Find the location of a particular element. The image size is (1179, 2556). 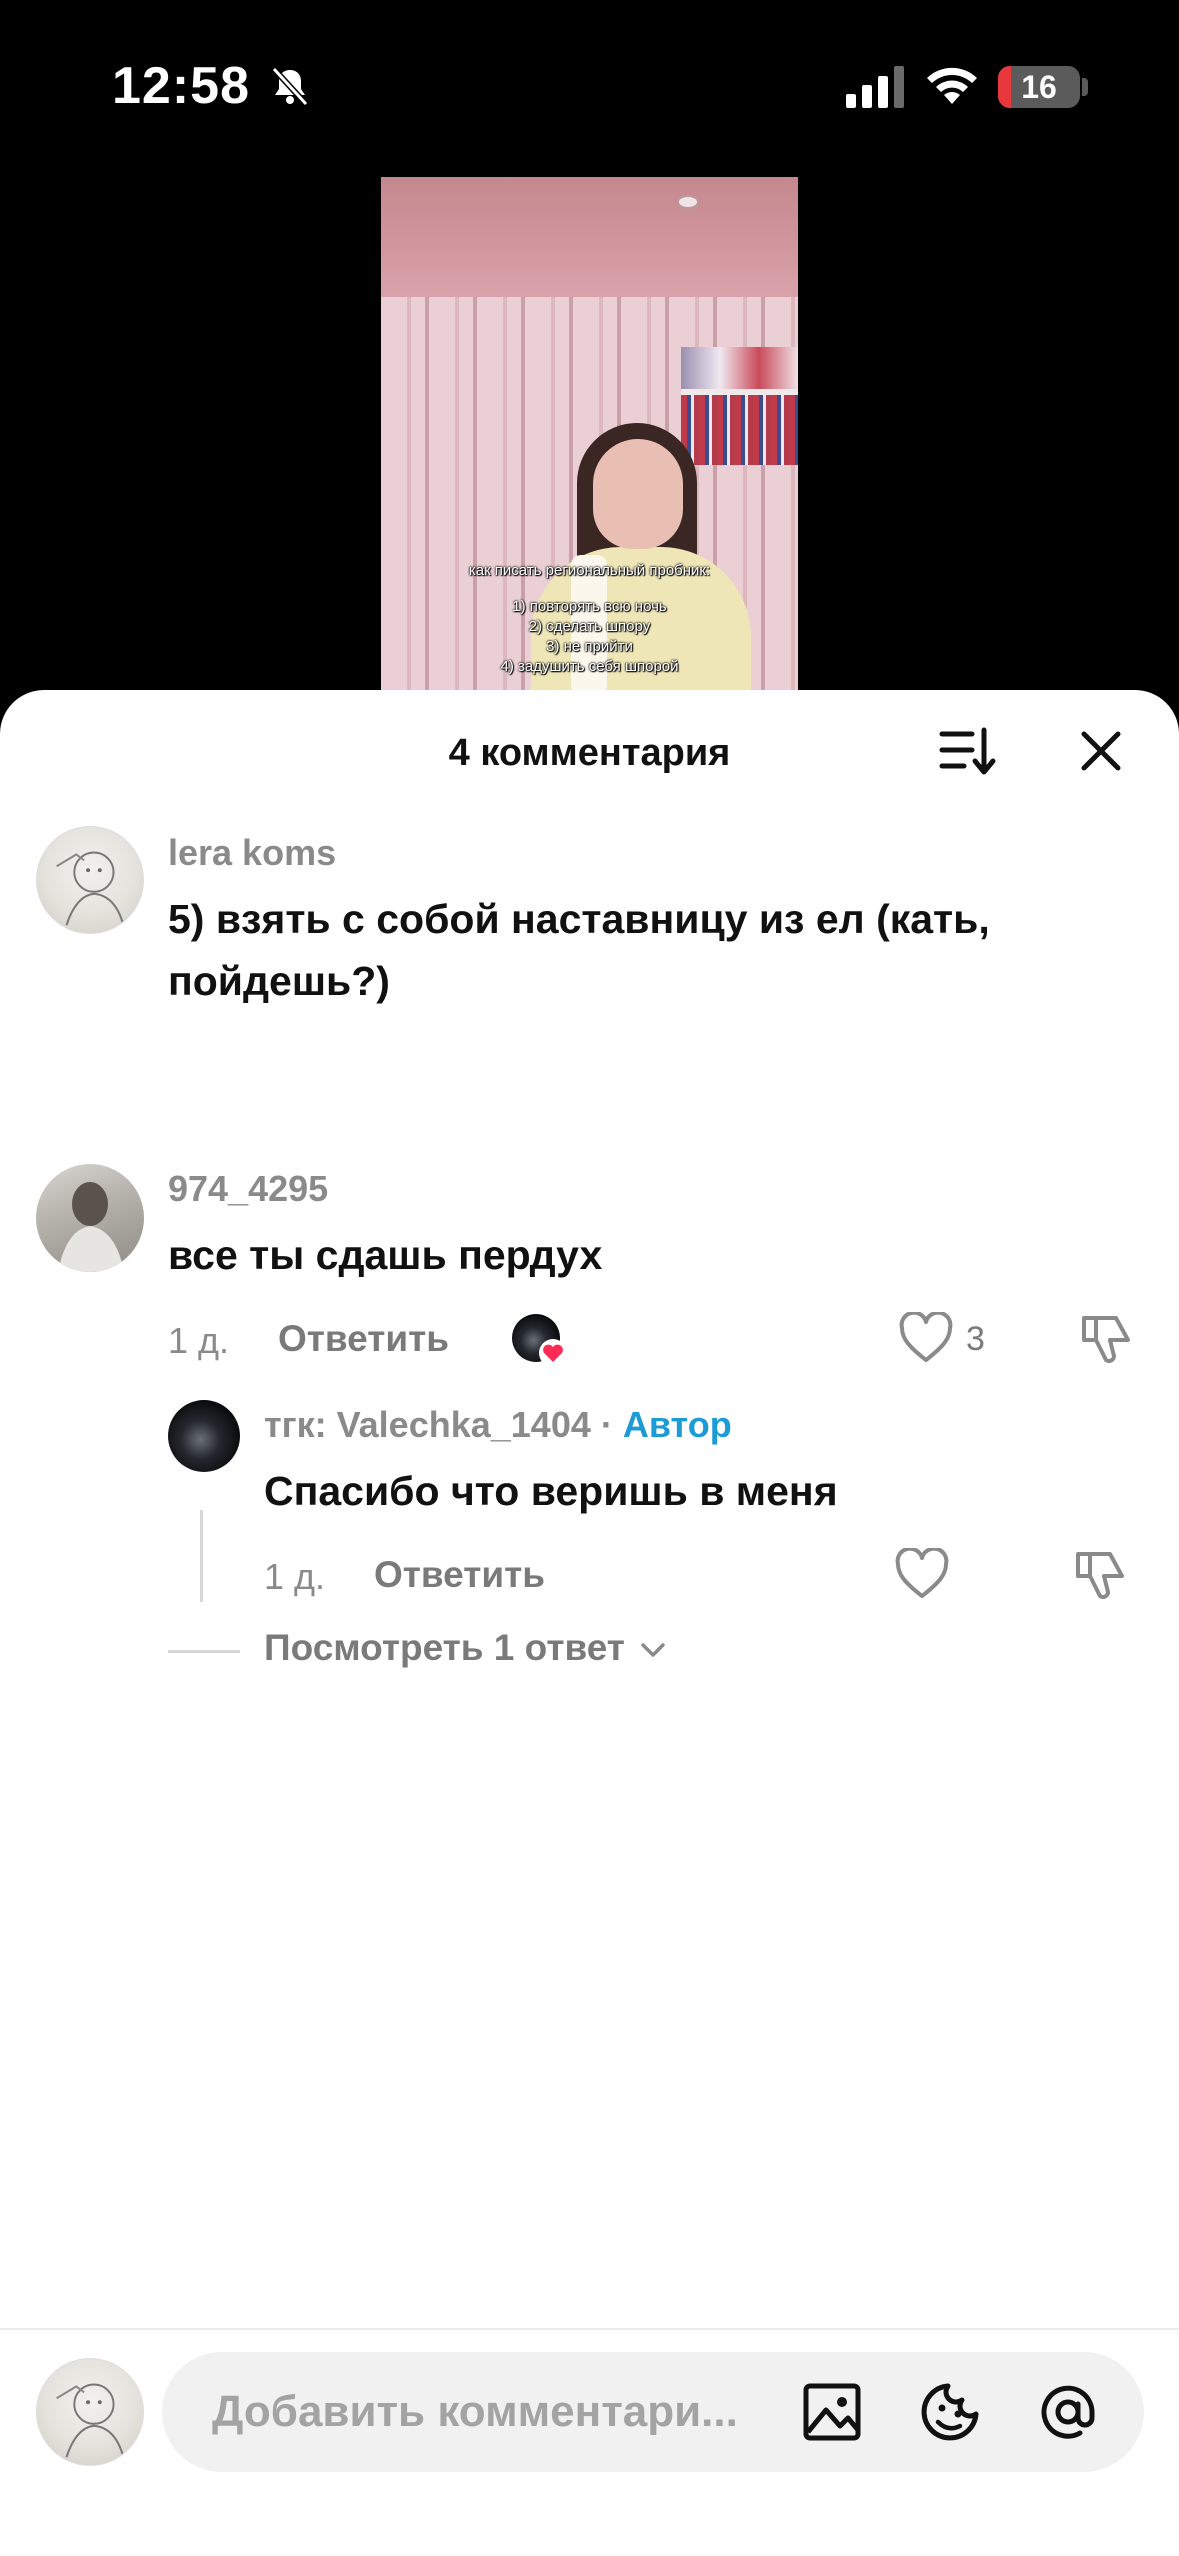

like-count: 3 is located at coordinates (975, 1339).